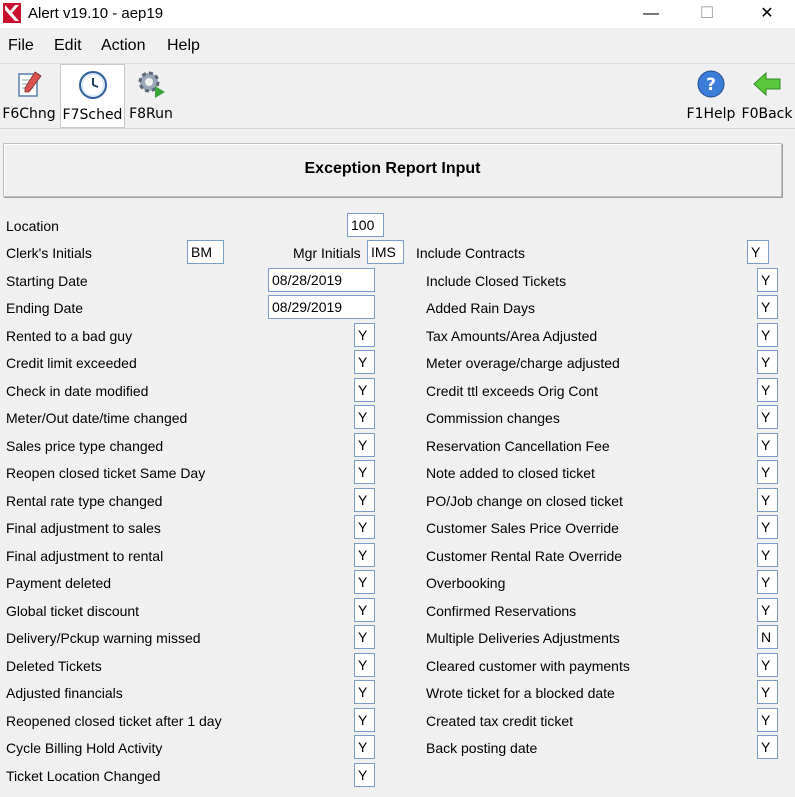  Describe the element at coordinates (29, 114) in the screenshot. I see `change-label: F6Chng` at that location.